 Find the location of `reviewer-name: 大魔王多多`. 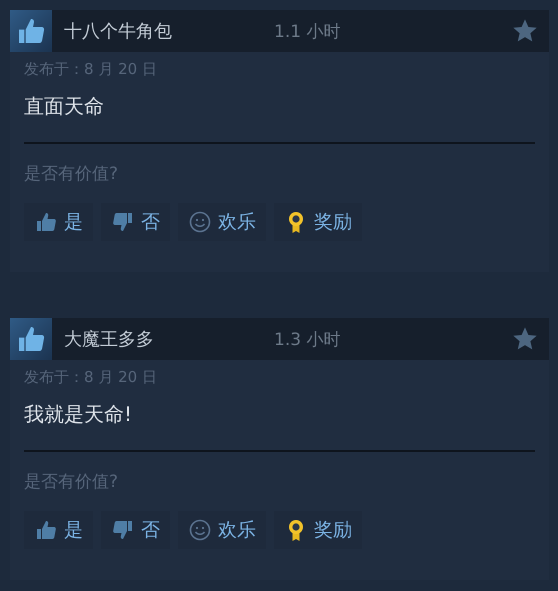

reviewer-name: 大魔王多多 is located at coordinates (169, 339).